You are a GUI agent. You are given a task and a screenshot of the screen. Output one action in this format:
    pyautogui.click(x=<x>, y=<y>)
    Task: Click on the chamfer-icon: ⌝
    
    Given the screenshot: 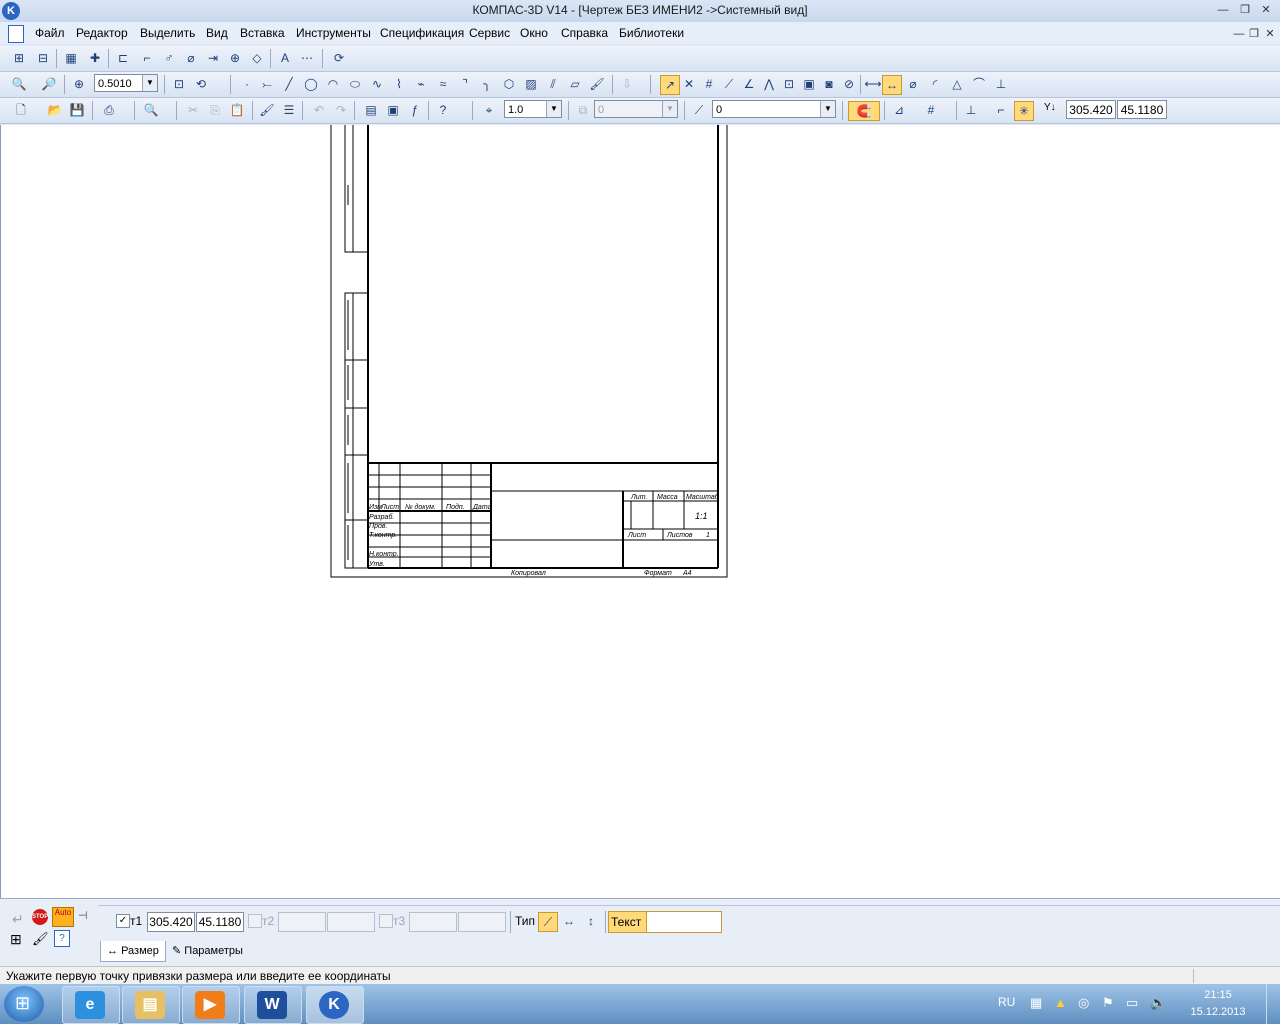 What is the action you would take?
    pyautogui.click(x=465, y=84)
    